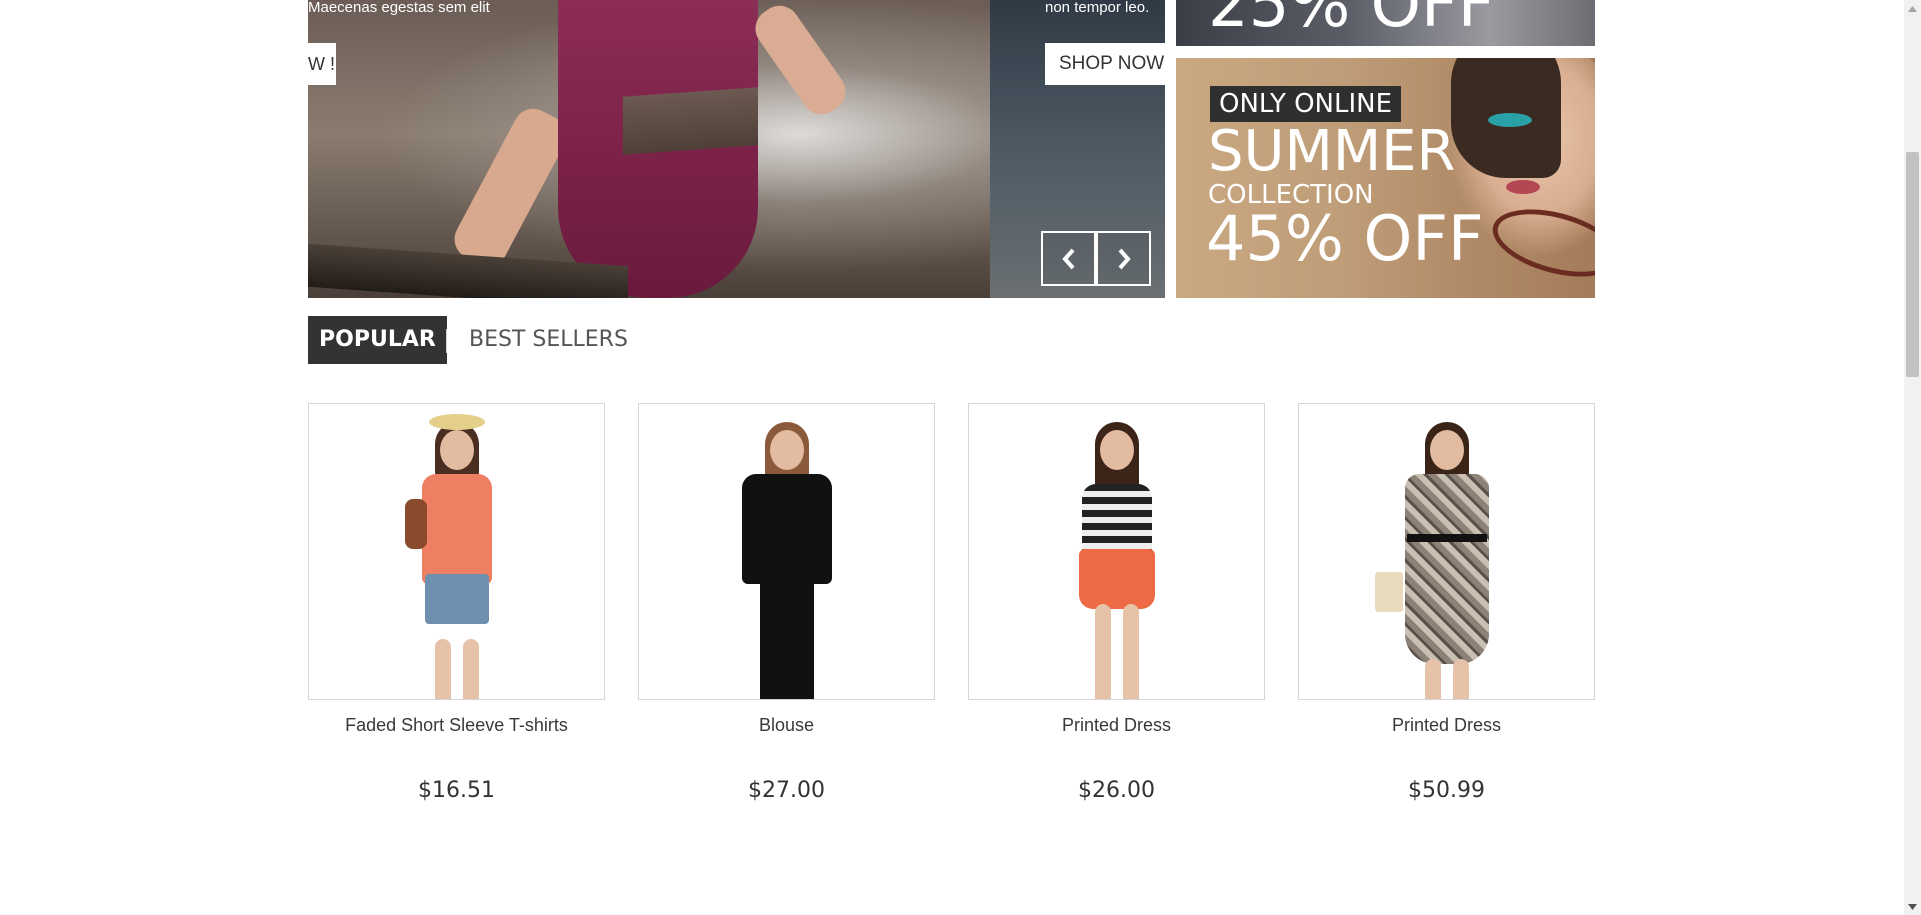  What do you see at coordinates (1510, 120) in the screenshot?
I see `model-eye` at bounding box center [1510, 120].